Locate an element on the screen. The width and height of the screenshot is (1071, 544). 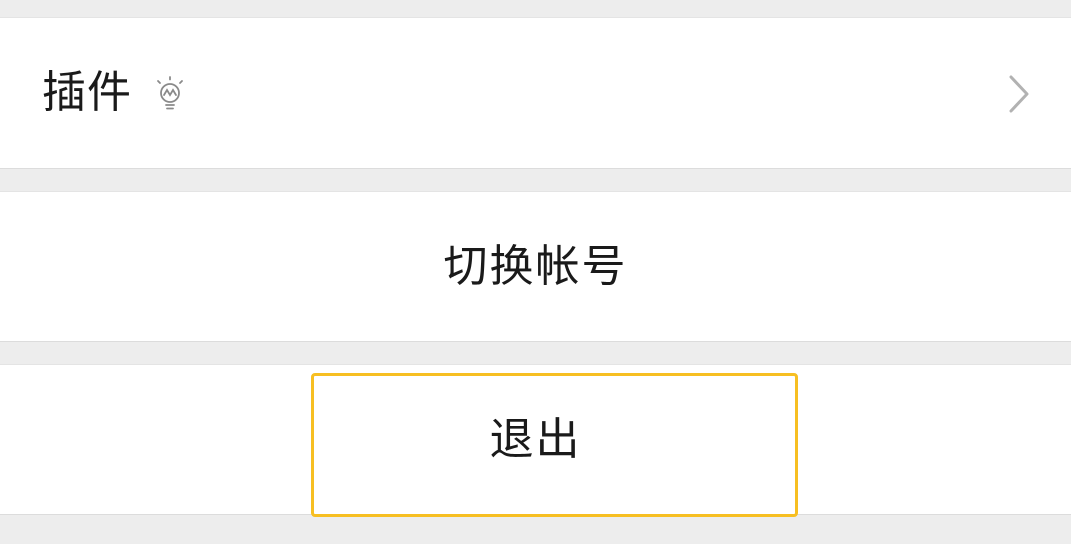
chevron-right-icon is located at coordinates (1019, 94).